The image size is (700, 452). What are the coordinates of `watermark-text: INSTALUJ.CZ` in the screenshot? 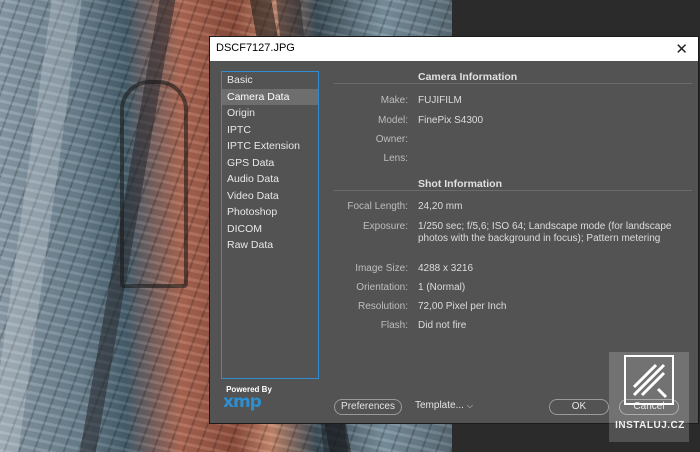 It's located at (650, 425).